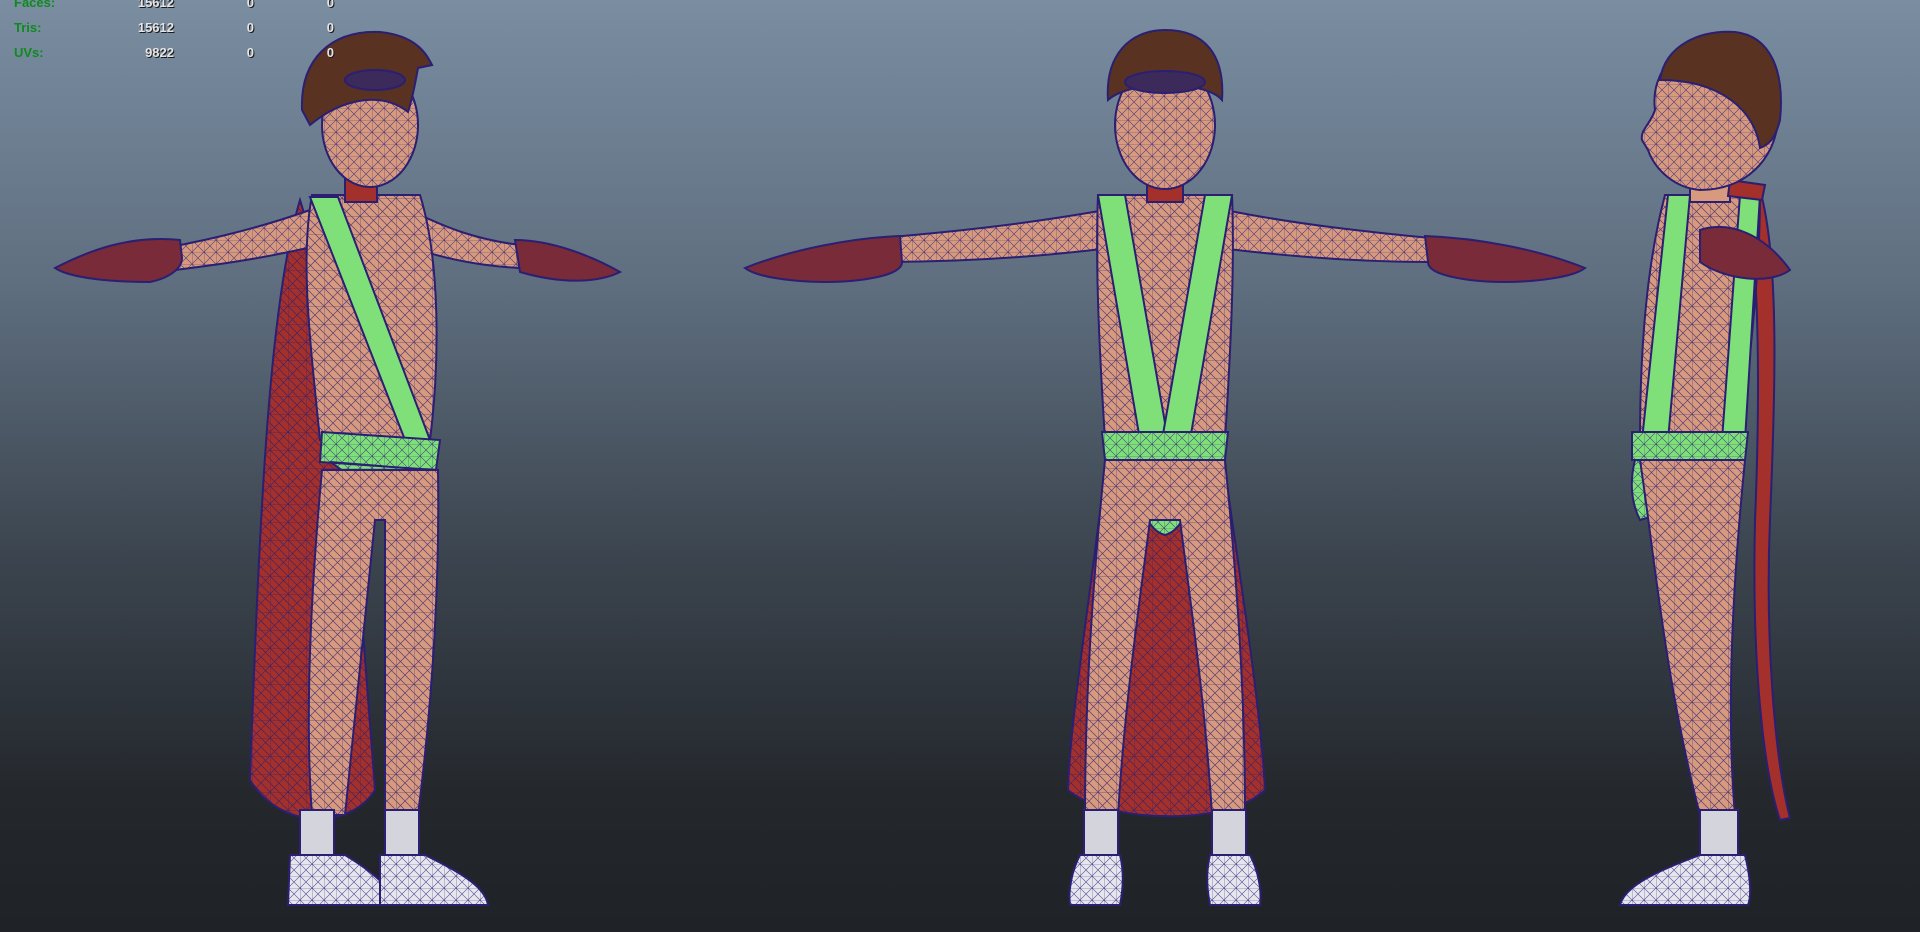  I want to click on hud-row-faces: Faces: 15612 0 0, so click(174, 7).